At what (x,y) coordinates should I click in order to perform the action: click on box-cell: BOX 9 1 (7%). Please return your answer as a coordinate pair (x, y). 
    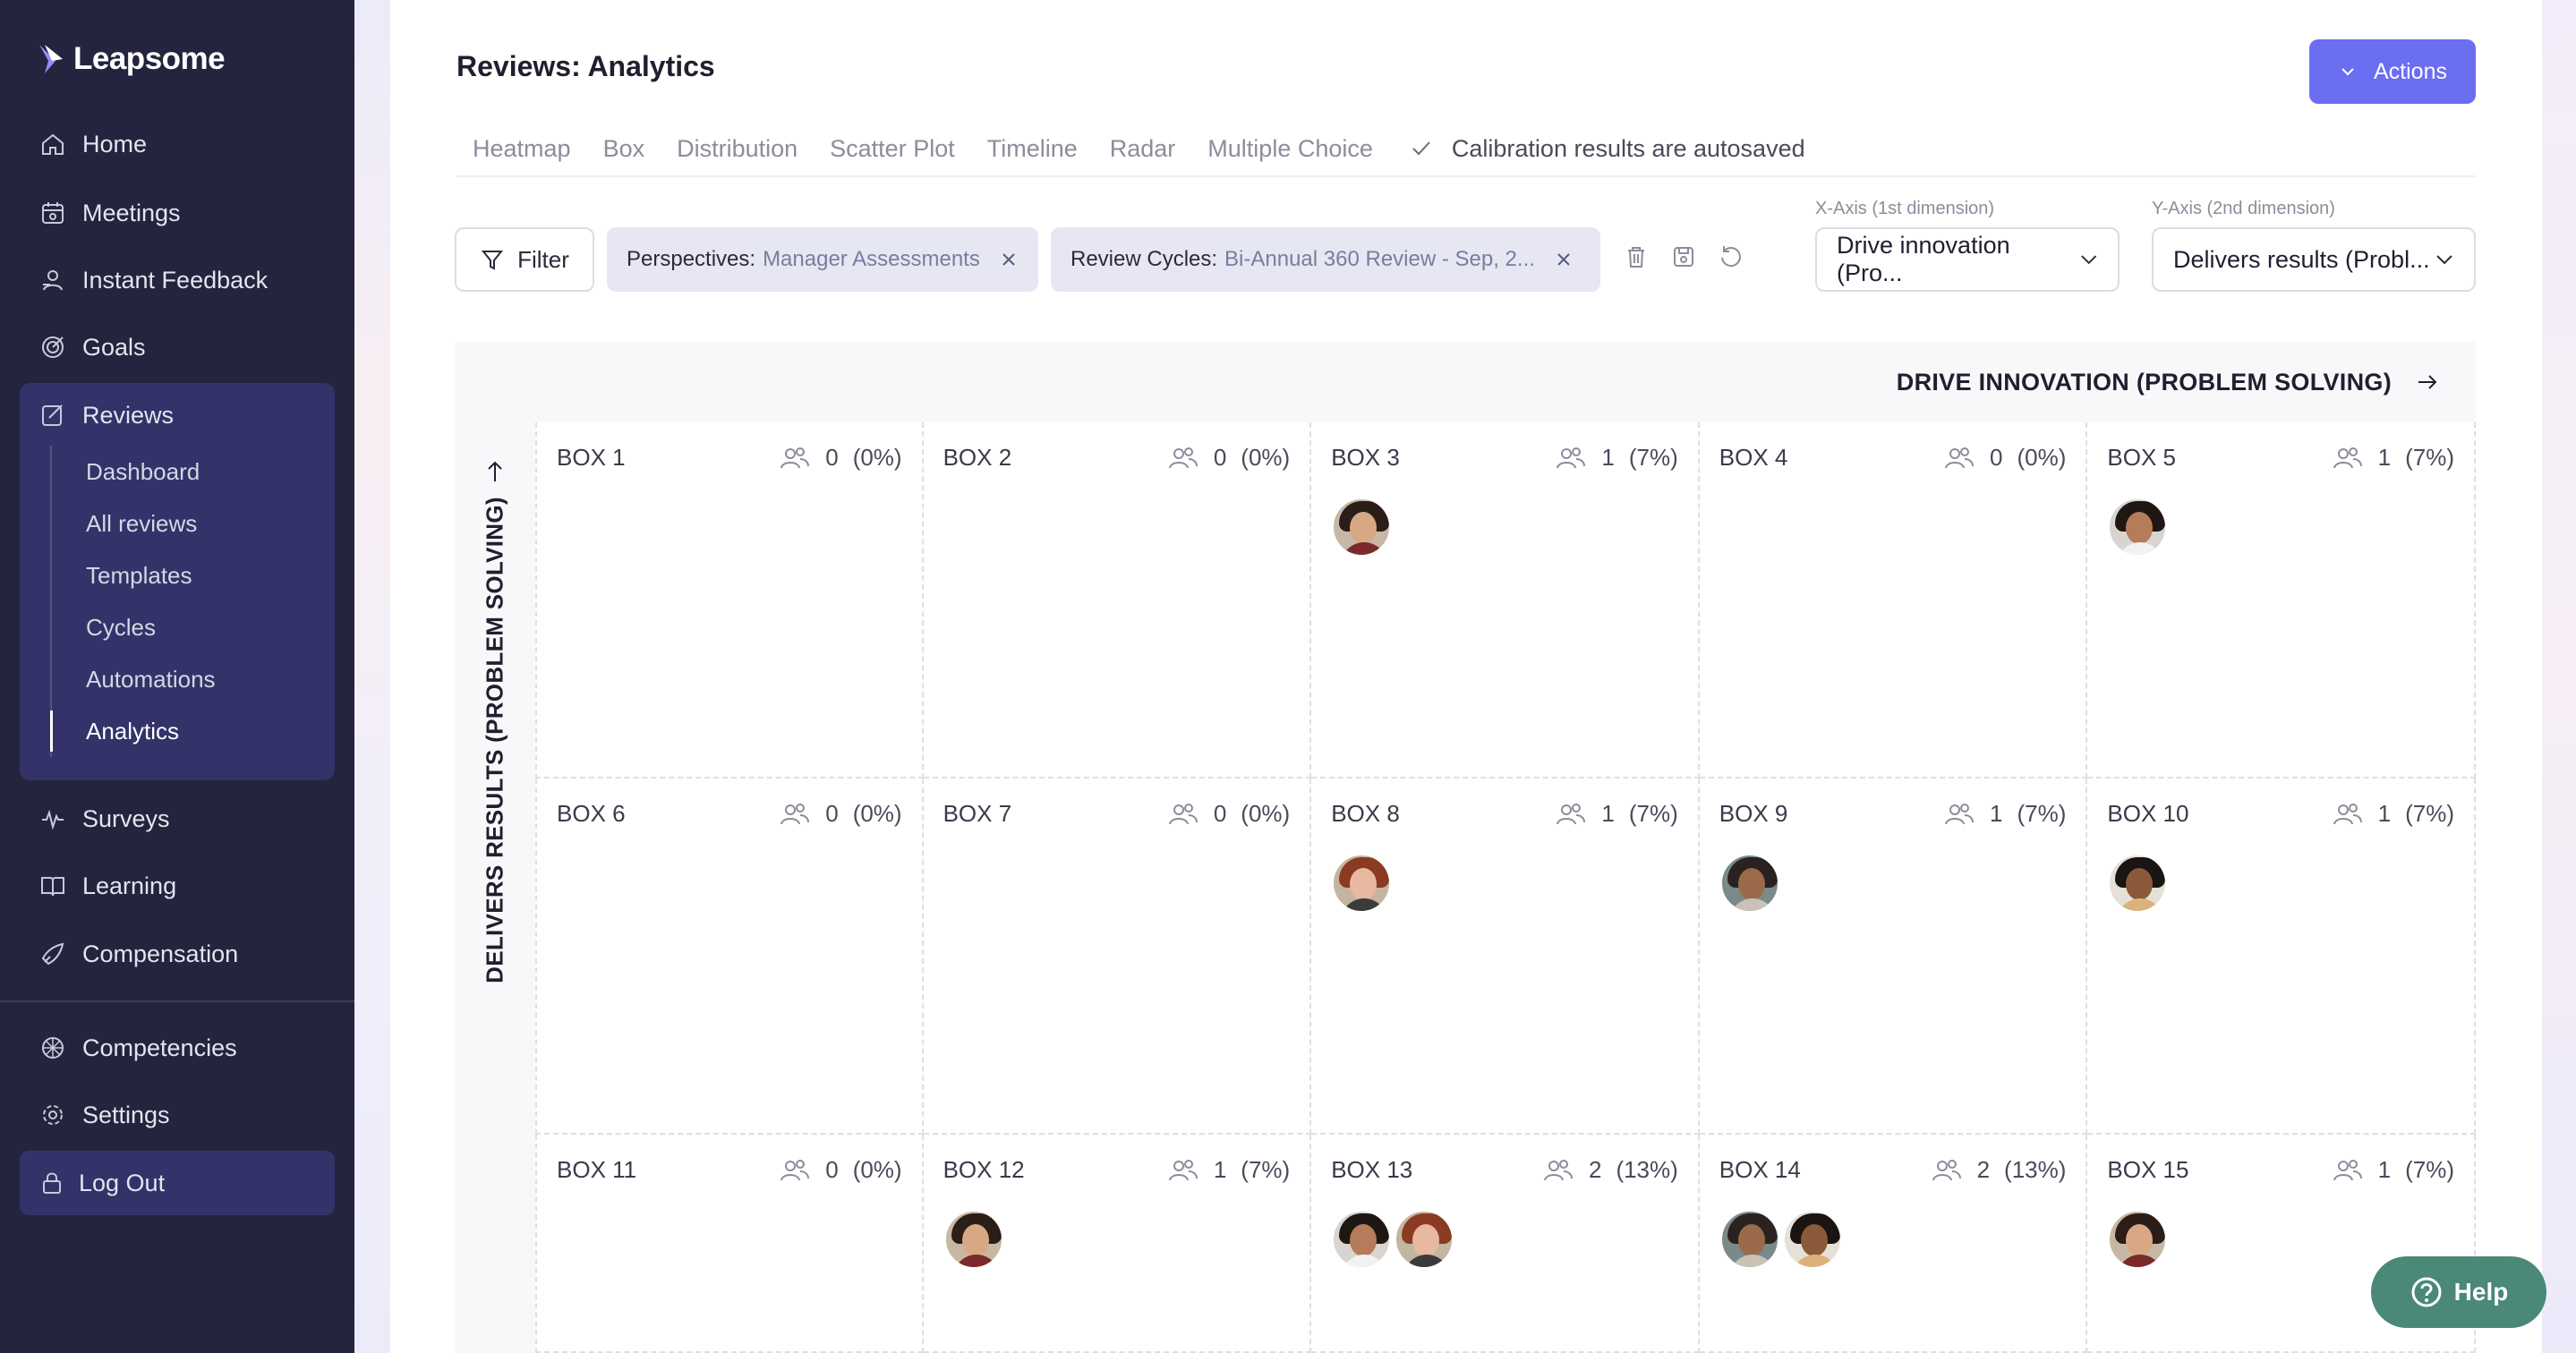
    Looking at the image, I should click on (1893, 957).